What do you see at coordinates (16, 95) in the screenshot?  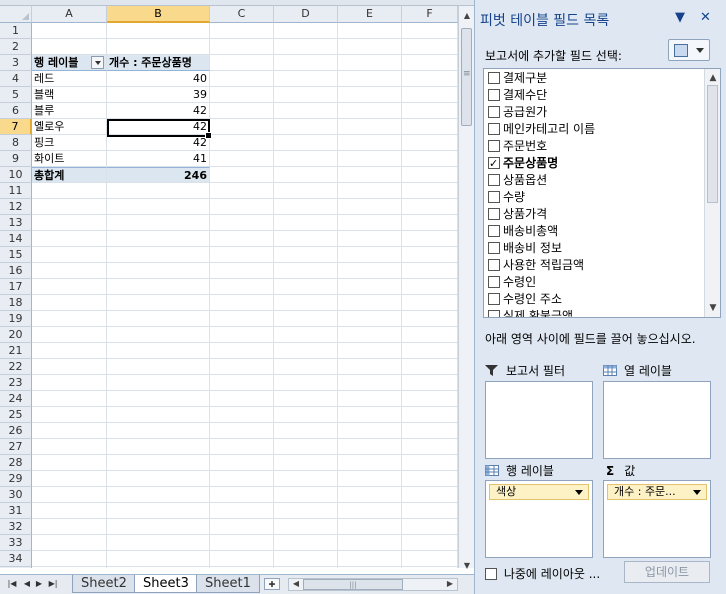 I see `row-header: 5` at bounding box center [16, 95].